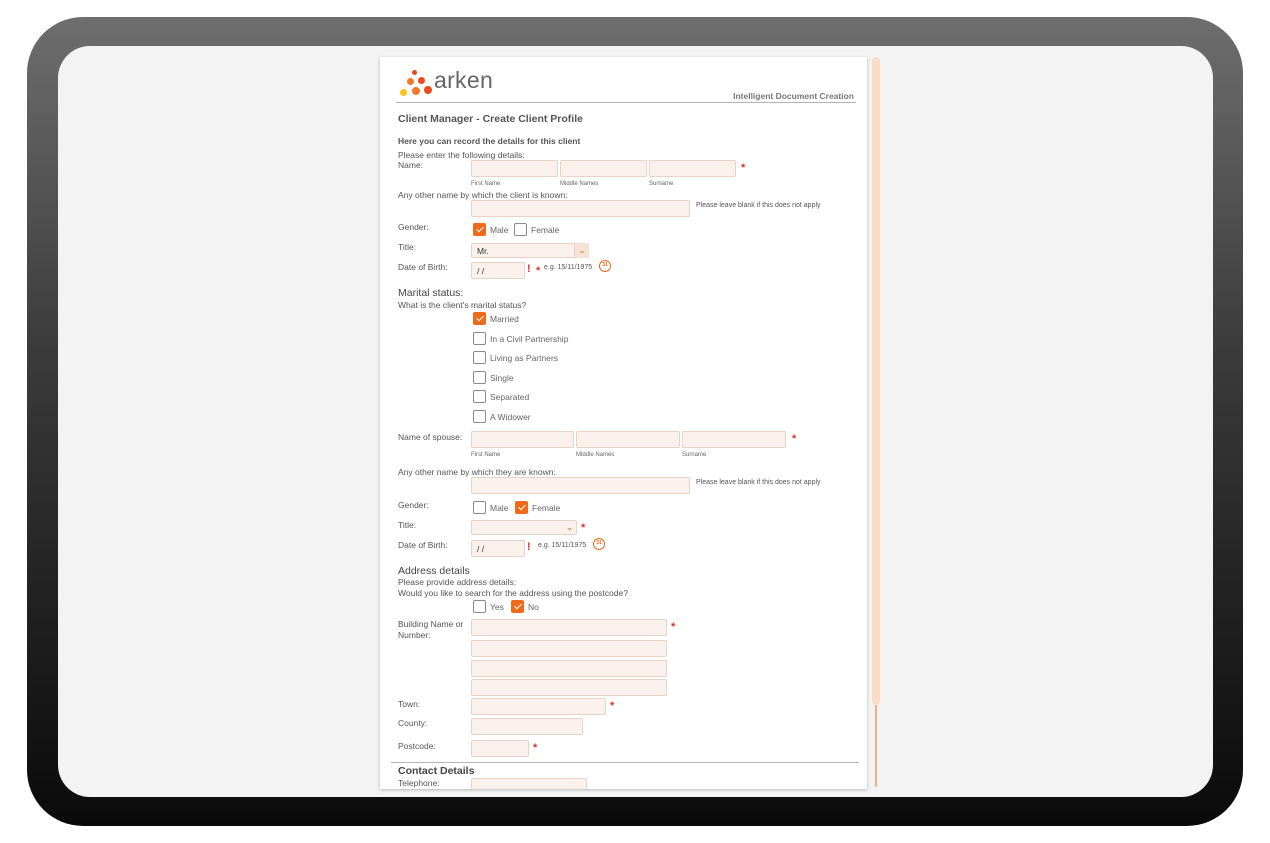 Image resolution: width=1270 pixels, height=843 pixels. I want to click on marital-heading: Marital status:, so click(431, 293).